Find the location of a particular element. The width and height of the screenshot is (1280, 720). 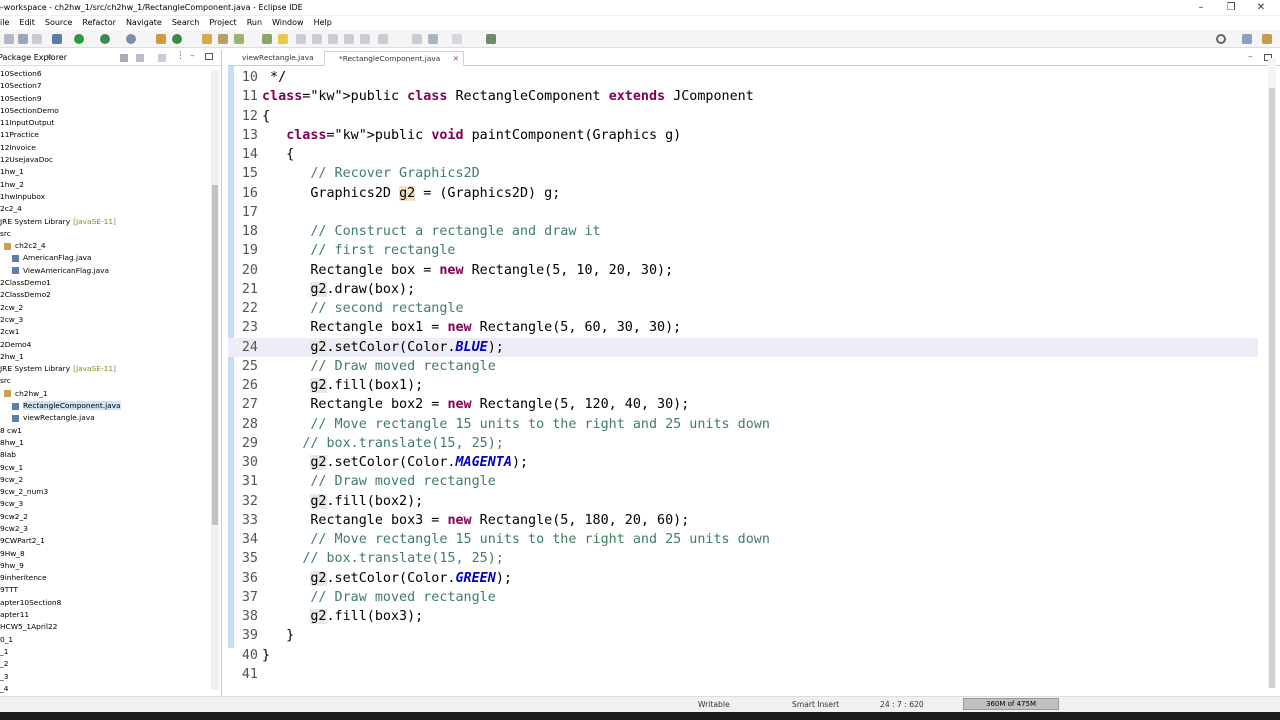

debug-icon is located at coordinates (57, 39).